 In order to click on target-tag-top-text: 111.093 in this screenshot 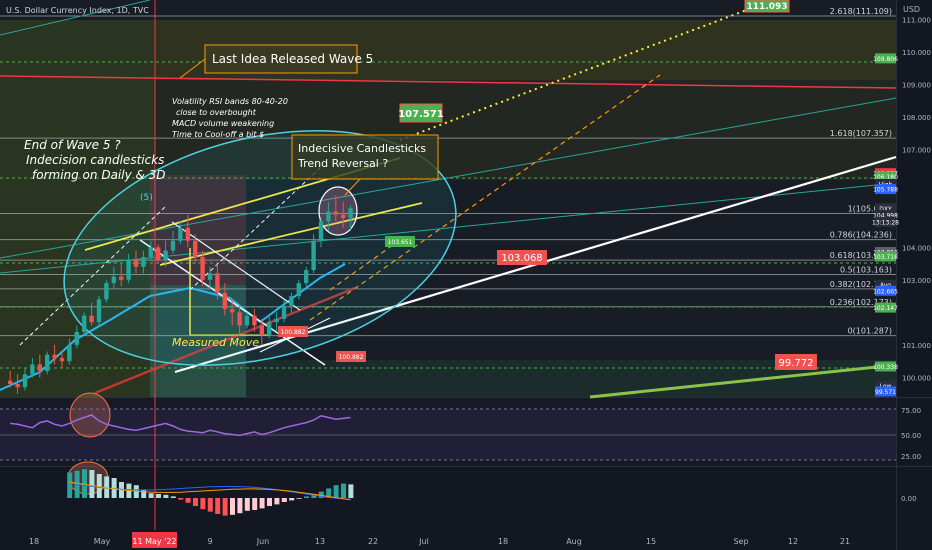, I will do `click(767, 7)`.